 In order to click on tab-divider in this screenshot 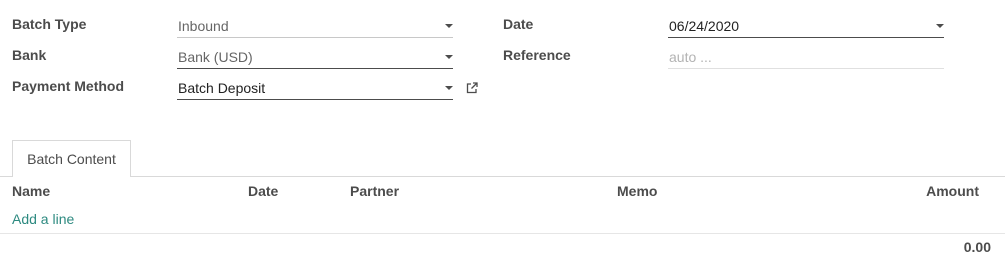, I will do `click(502, 176)`.